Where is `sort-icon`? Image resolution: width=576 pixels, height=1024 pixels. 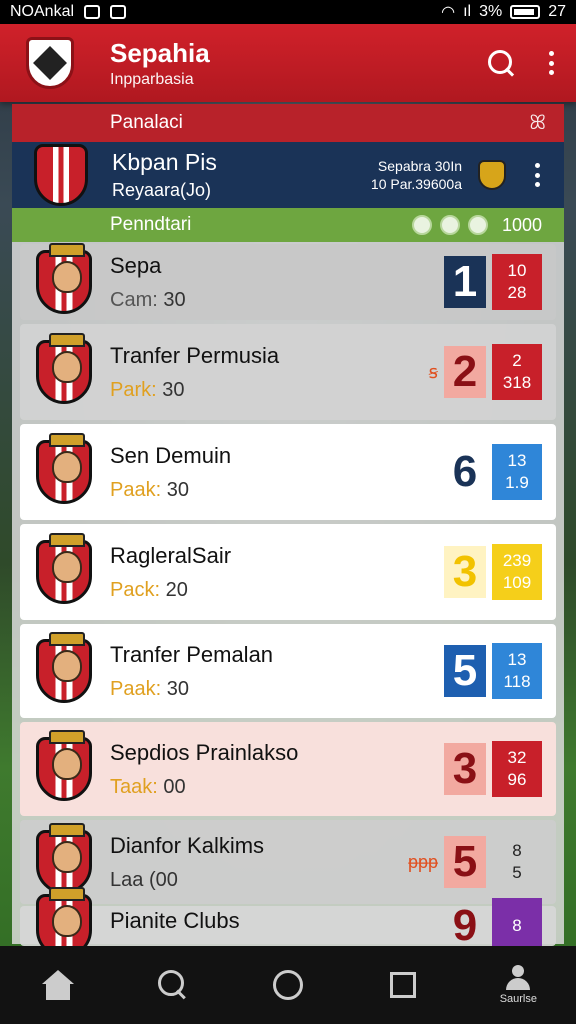
sort-icon is located at coordinates (477, 225).